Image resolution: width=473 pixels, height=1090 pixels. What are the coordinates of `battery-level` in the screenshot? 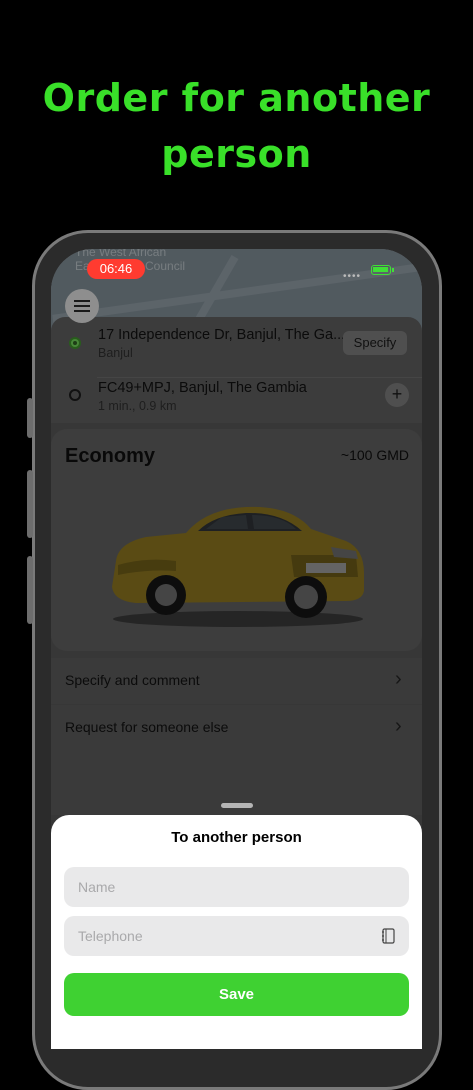 It's located at (380, 269).